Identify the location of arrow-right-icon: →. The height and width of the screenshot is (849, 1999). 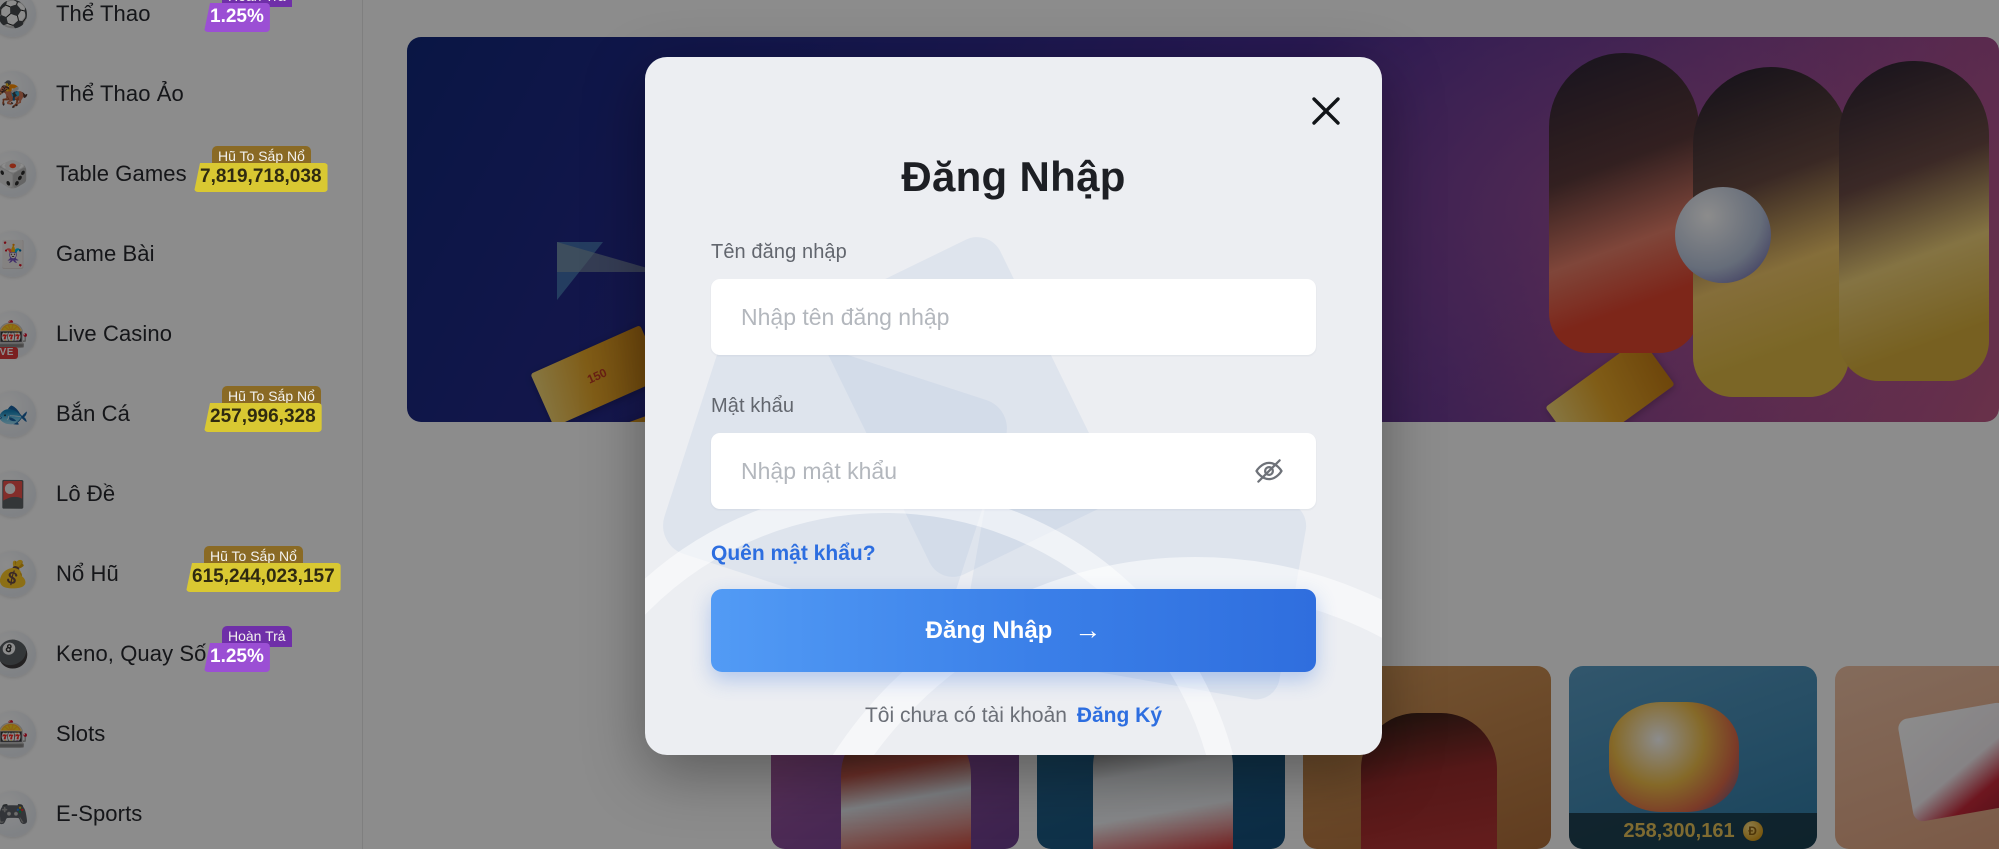
(1088, 630).